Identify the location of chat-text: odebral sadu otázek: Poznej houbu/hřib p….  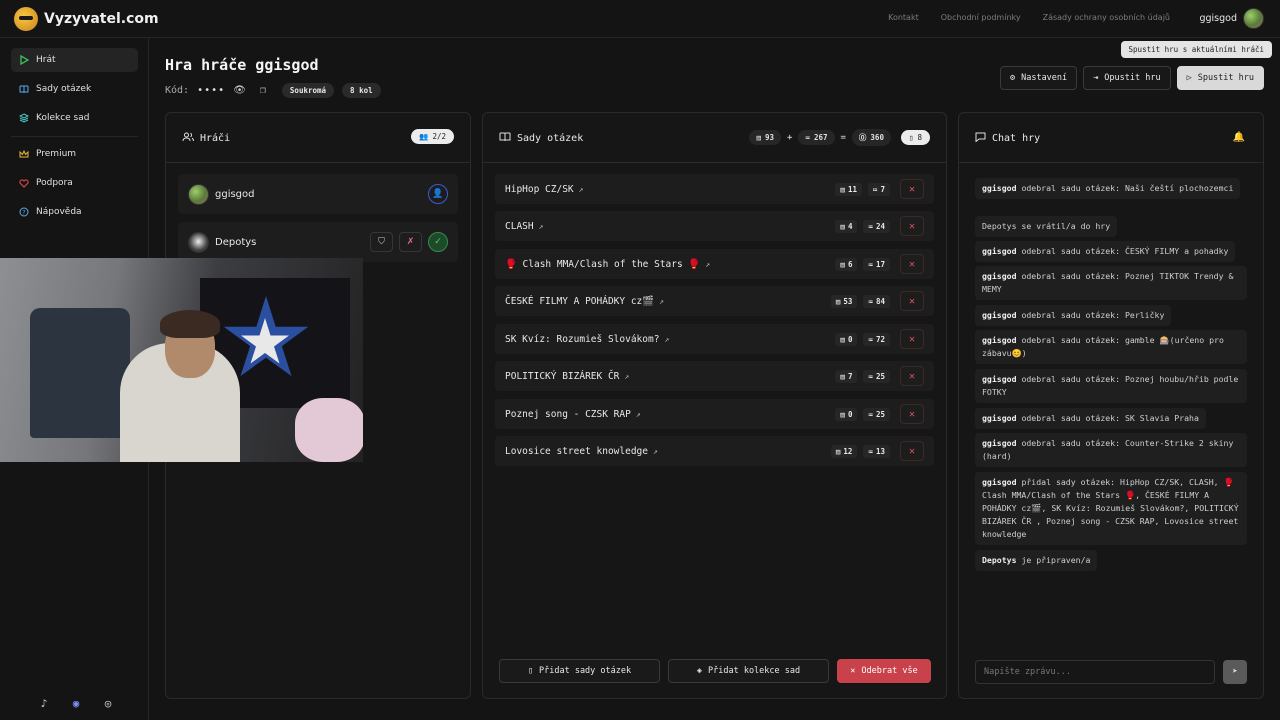
(1110, 385).